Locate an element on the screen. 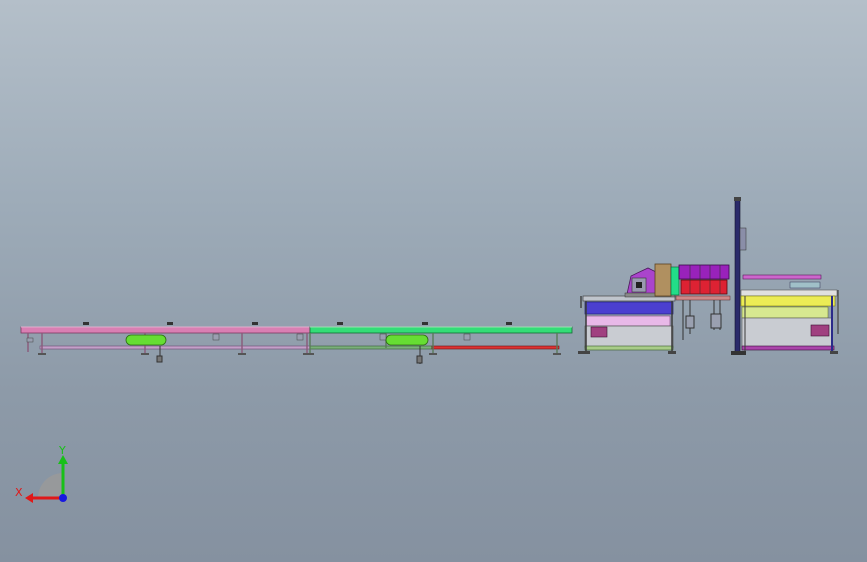 The image size is (867, 562). coordinate-triad: Y X is located at coordinates (41, 473).